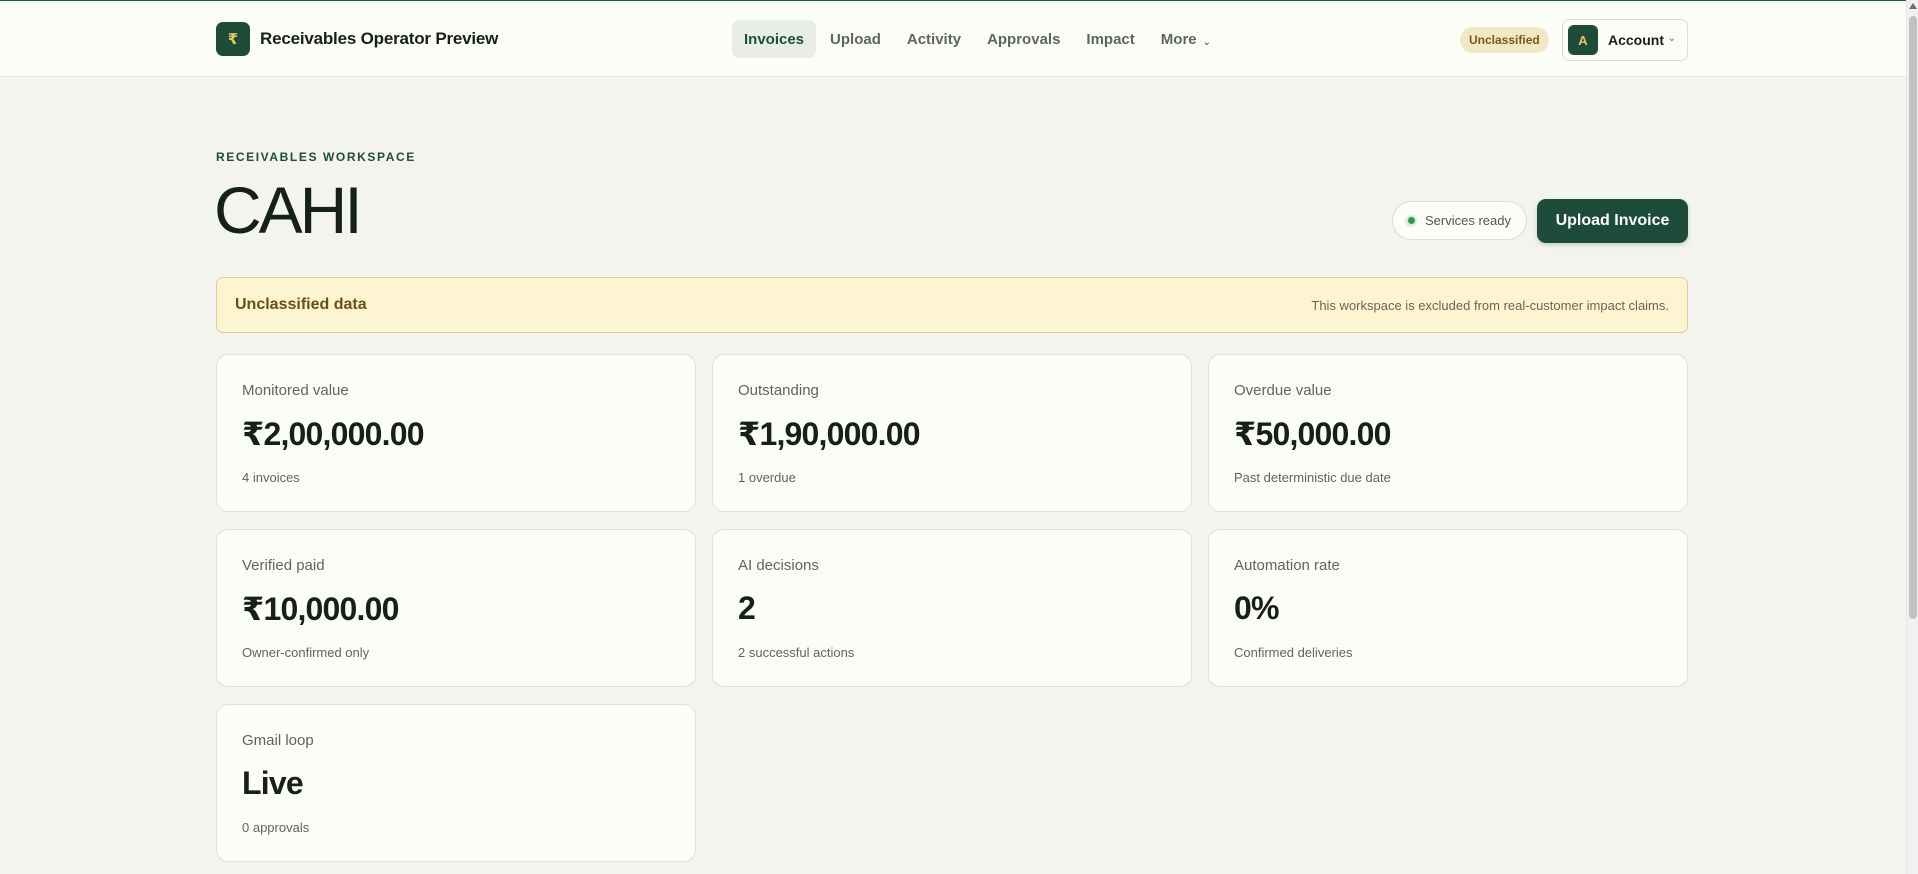 This screenshot has width=1918, height=874. What do you see at coordinates (1583, 40) in the screenshot?
I see `avatar: A` at bounding box center [1583, 40].